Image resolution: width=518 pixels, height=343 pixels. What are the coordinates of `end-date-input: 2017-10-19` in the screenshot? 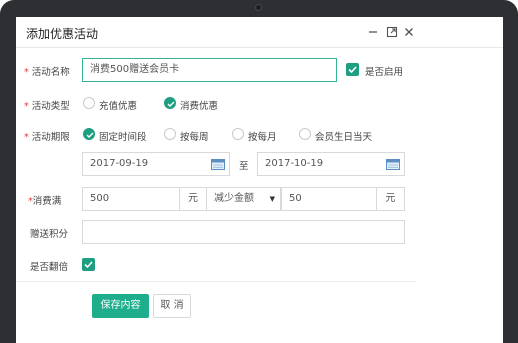 It's located at (331, 164).